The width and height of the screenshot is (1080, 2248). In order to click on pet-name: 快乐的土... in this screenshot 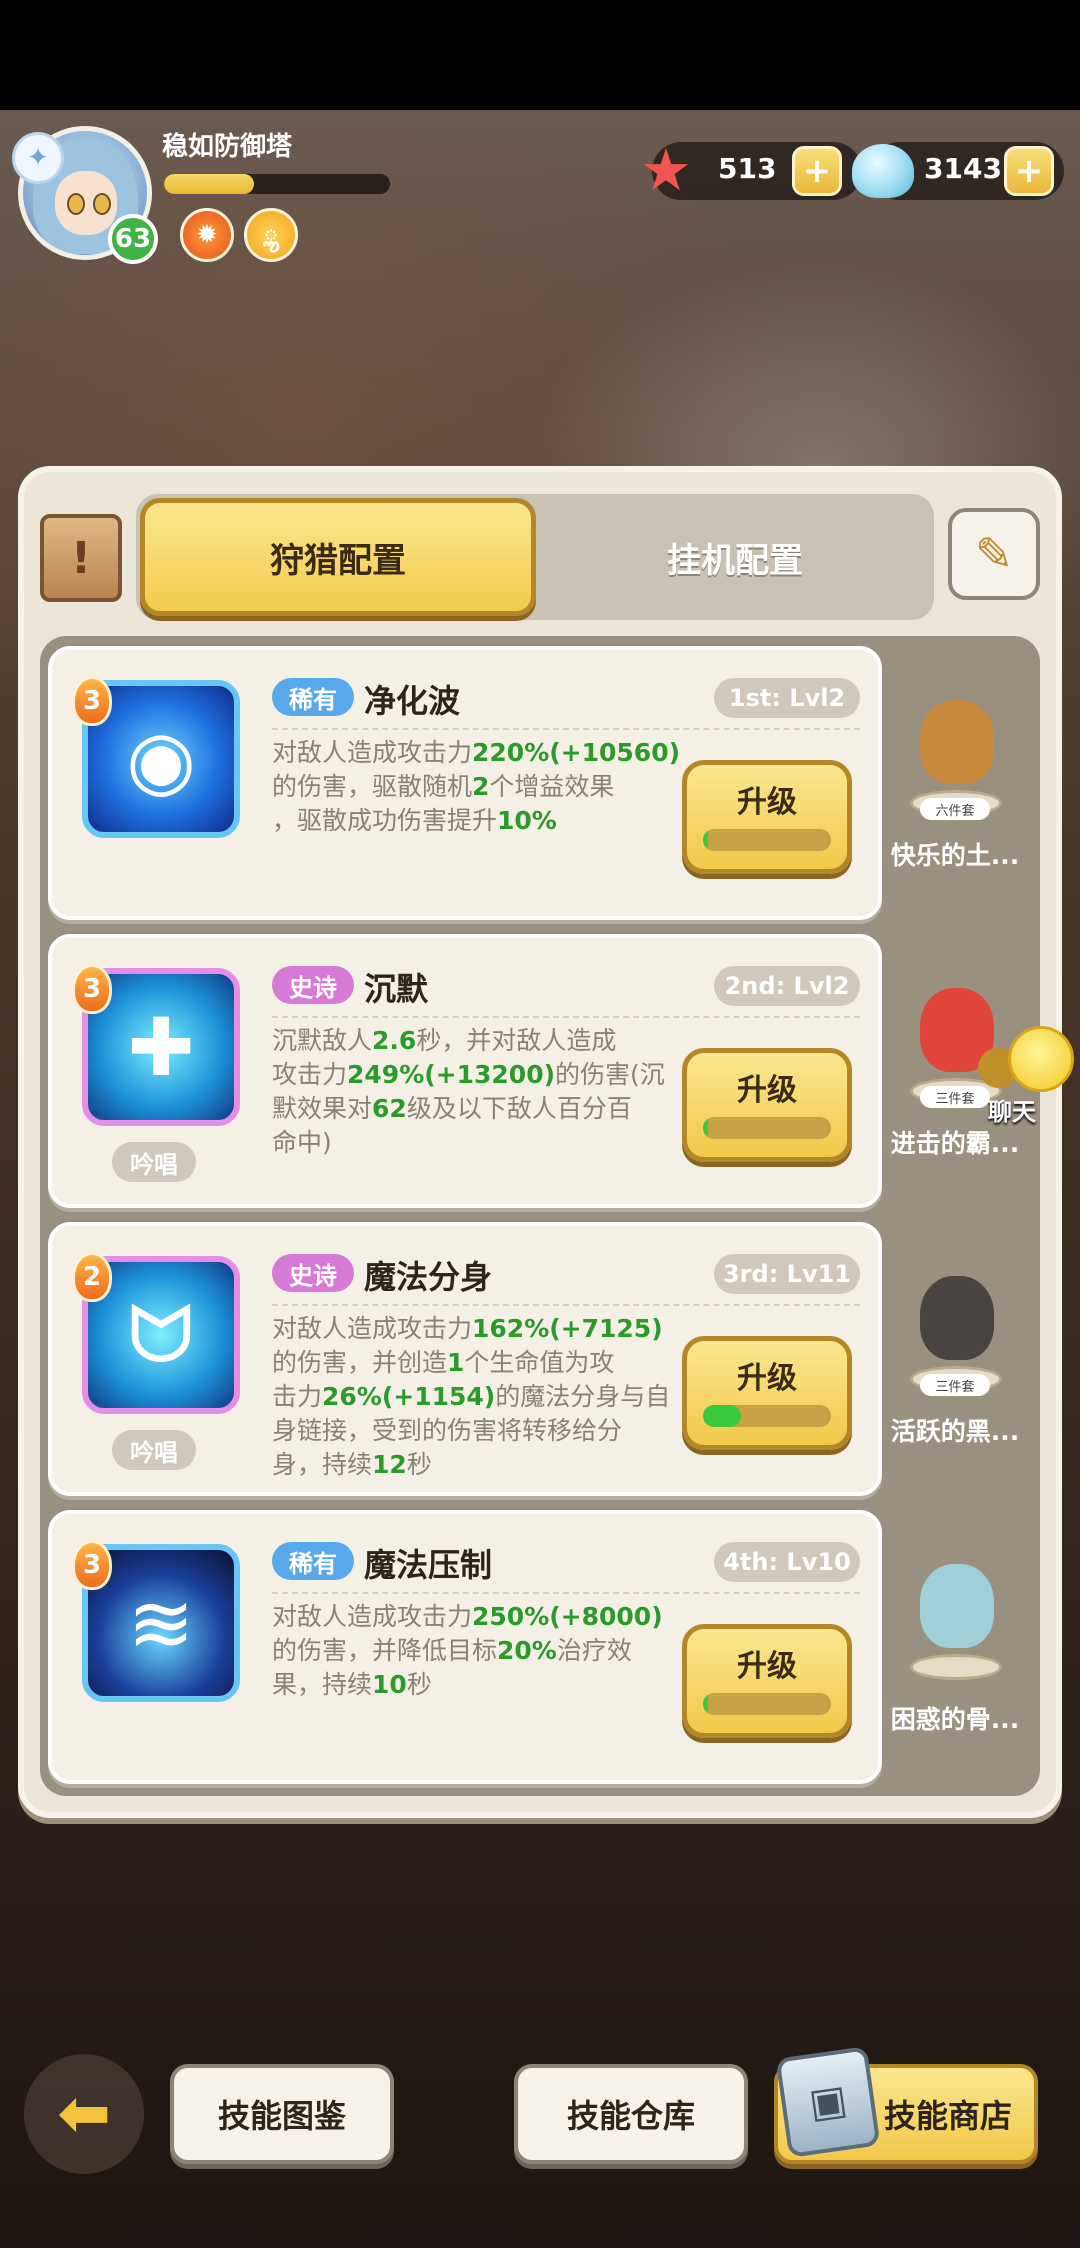, I will do `click(955, 855)`.